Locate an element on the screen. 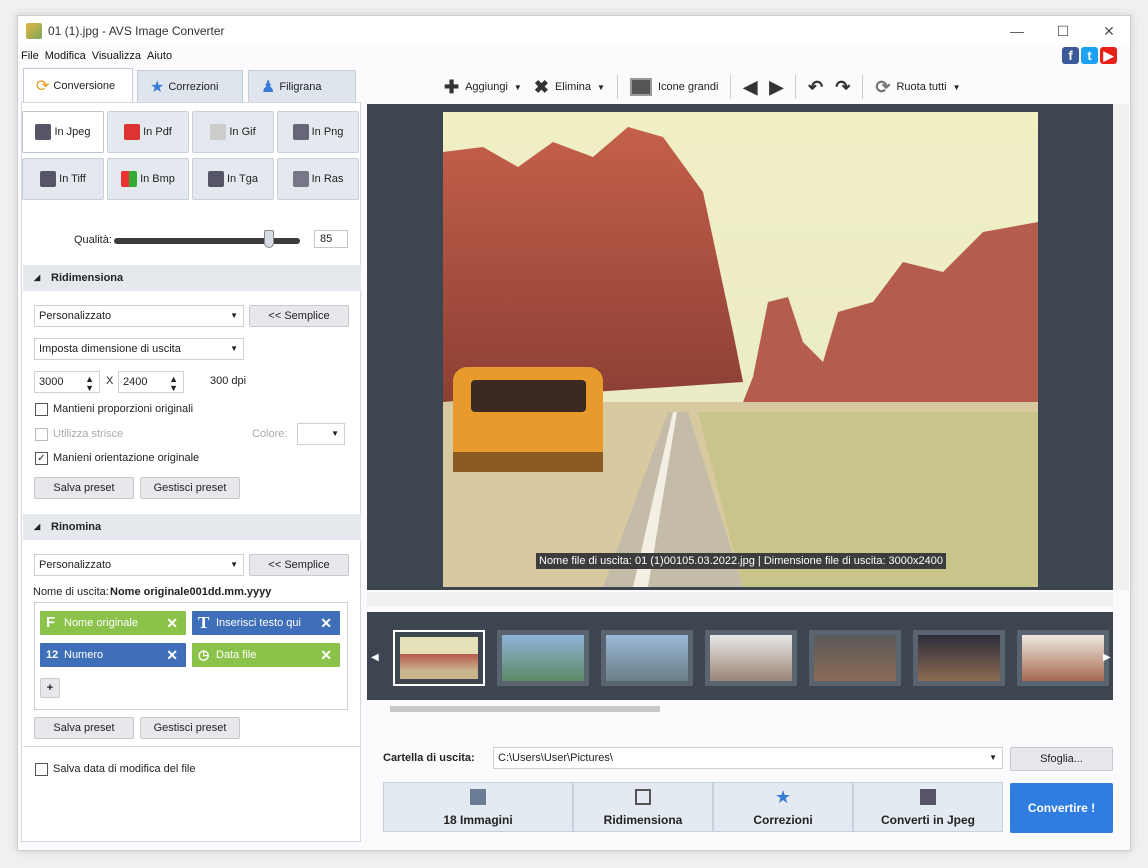 The height and width of the screenshot is (868, 1148). use-stripes-checkbox is located at coordinates (41, 434).